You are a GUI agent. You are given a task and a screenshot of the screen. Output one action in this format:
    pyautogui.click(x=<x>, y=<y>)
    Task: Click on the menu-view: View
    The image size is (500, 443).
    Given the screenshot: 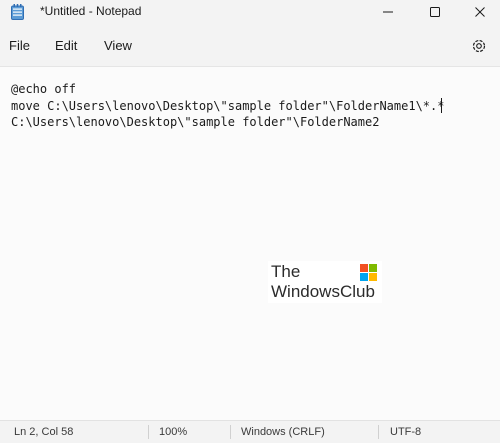 What is the action you would take?
    pyautogui.click(x=118, y=45)
    